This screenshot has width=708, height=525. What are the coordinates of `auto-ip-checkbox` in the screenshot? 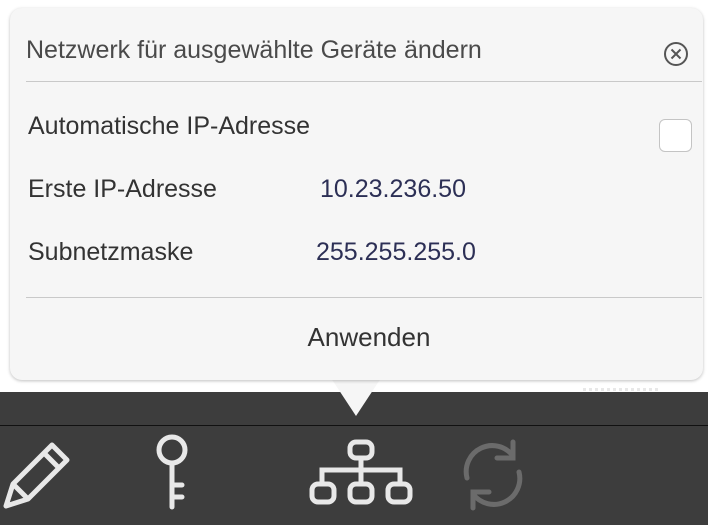 It's located at (675, 135).